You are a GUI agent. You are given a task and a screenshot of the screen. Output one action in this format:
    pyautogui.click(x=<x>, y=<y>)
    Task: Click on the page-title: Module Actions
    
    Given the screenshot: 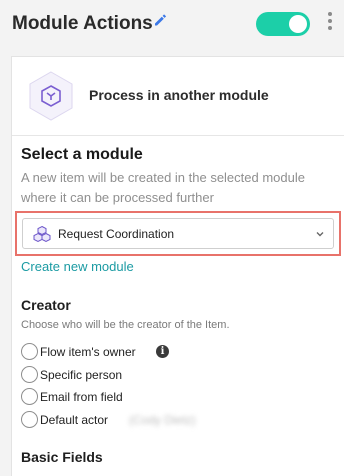 What is the action you would take?
    pyautogui.click(x=82, y=23)
    